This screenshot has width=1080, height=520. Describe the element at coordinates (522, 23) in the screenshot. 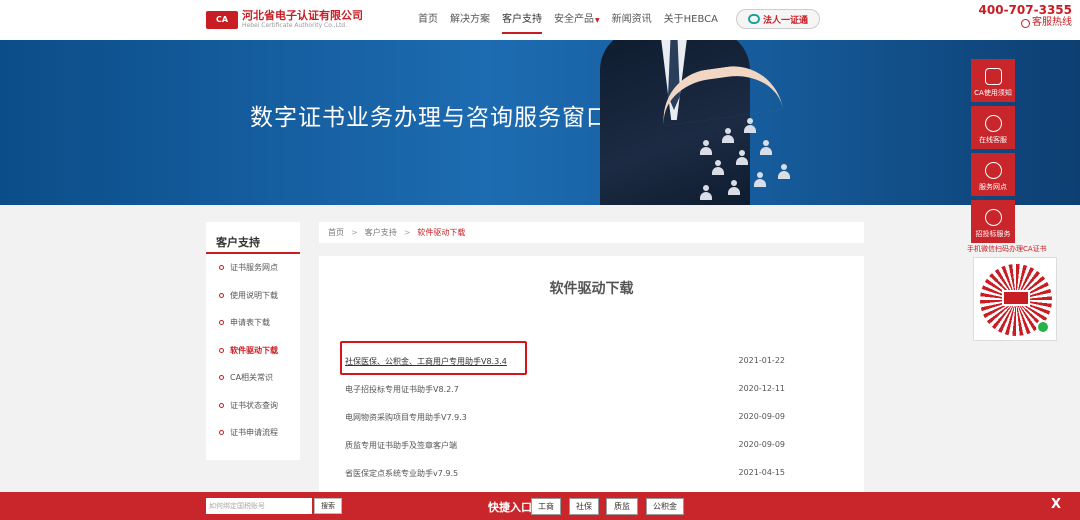

I see `nav-support: 客户支持` at that location.